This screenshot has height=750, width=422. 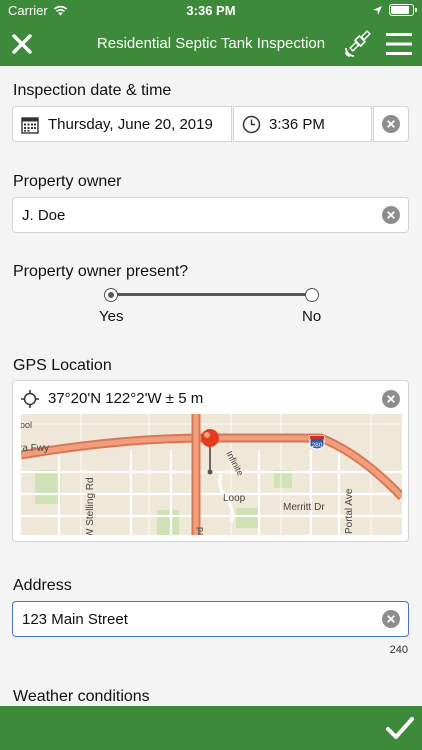 I want to click on date-picker: Thursday, June 20, 2019, so click(x=122, y=124).